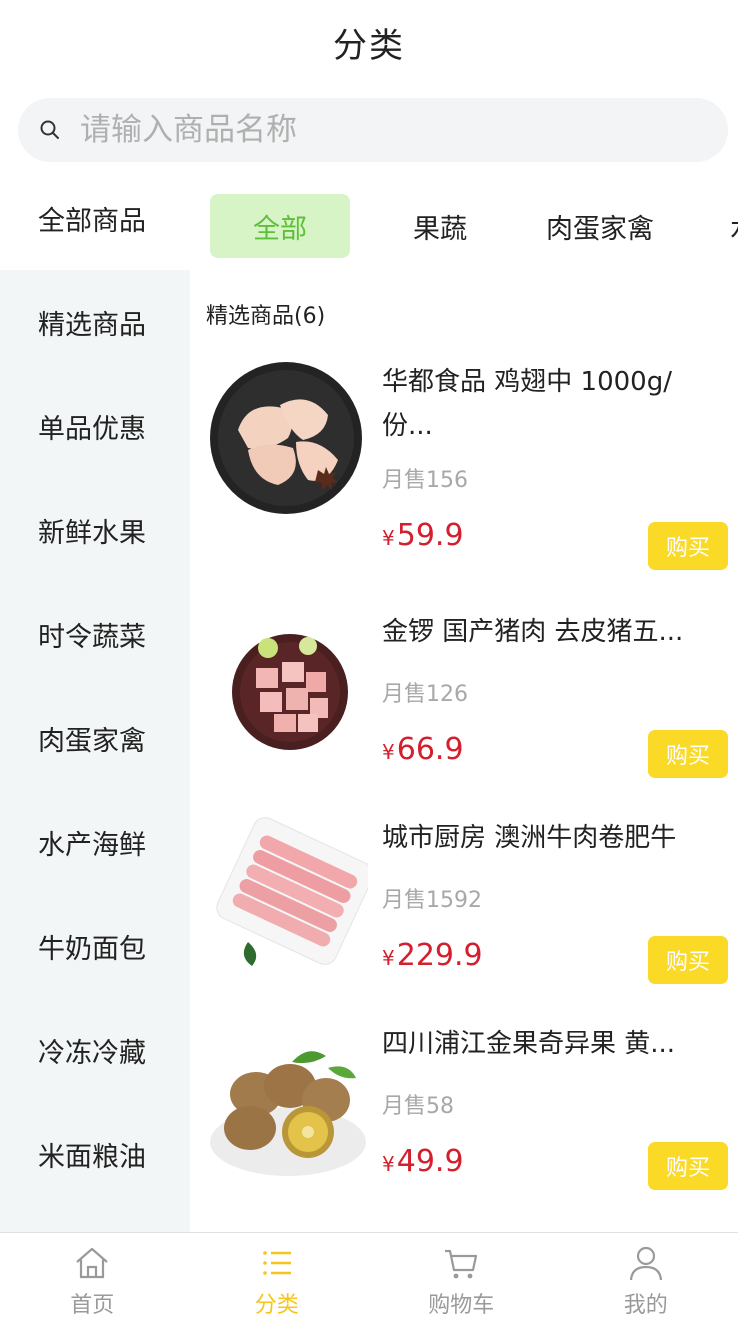 Image resolution: width=738 pixels, height=1330 pixels. Describe the element at coordinates (432, 900) in the screenshot. I see `product-sales: 月售1592` at that location.